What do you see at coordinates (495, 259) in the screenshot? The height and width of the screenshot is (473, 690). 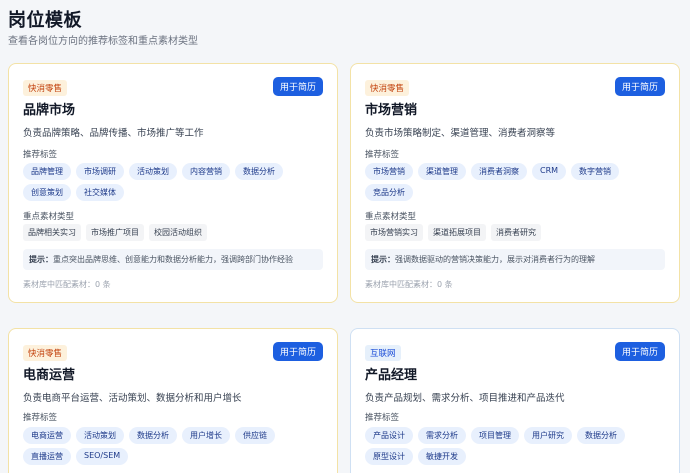 I see `tip-text: 强调数据驱动的营销决策能力，展示对消费者行为的理解` at bounding box center [495, 259].